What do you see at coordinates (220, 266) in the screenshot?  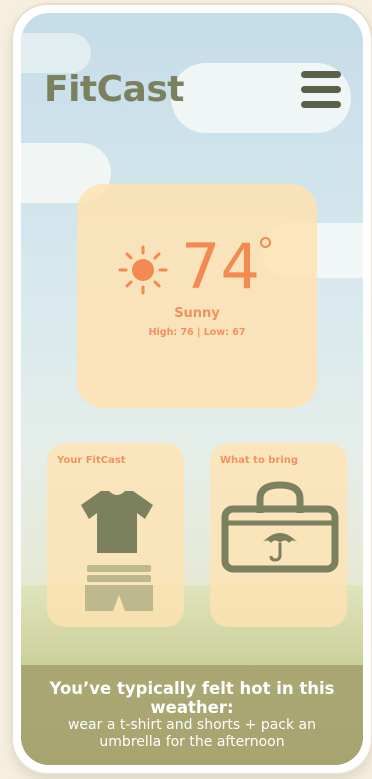 I see `temperature-value: 74` at bounding box center [220, 266].